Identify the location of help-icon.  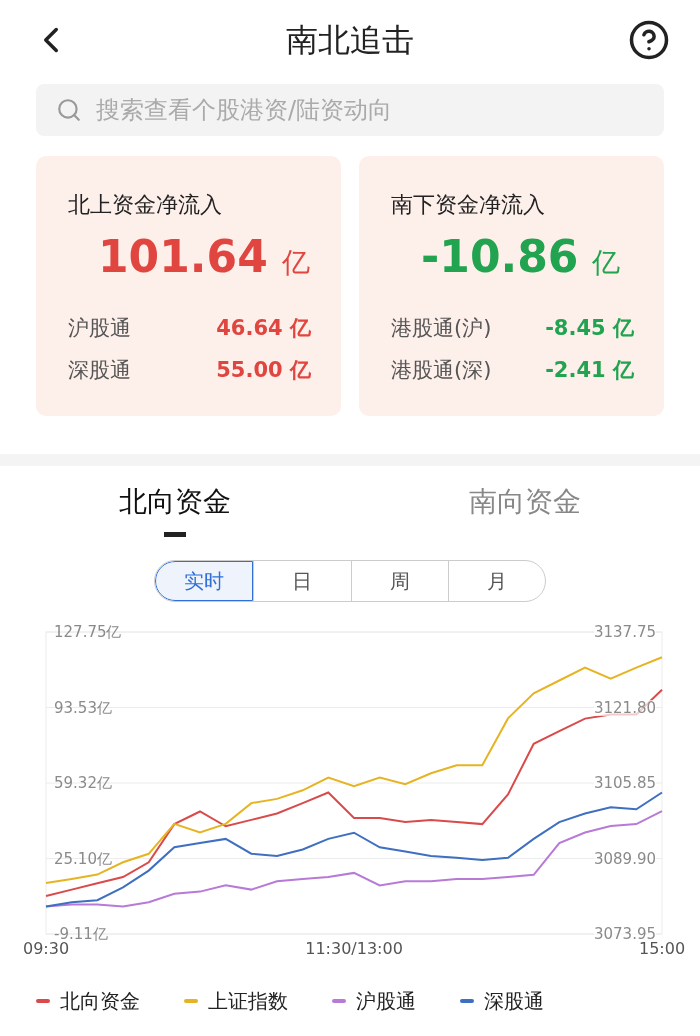
(649, 40).